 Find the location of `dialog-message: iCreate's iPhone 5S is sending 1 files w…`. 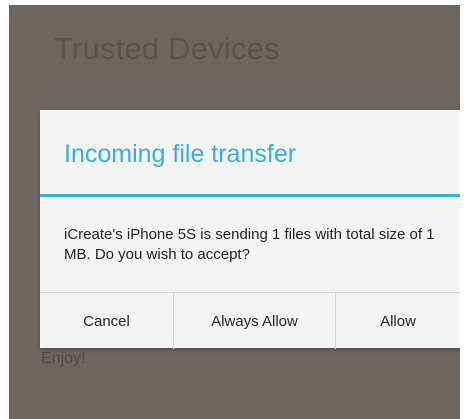

dialog-message: iCreate's iPhone 5S is sending 1 files w… is located at coordinates (249, 244).